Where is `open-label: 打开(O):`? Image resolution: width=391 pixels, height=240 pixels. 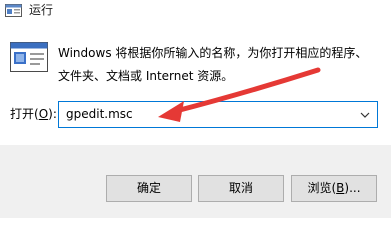
open-label: 打开(O): is located at coordinates (33, 114).